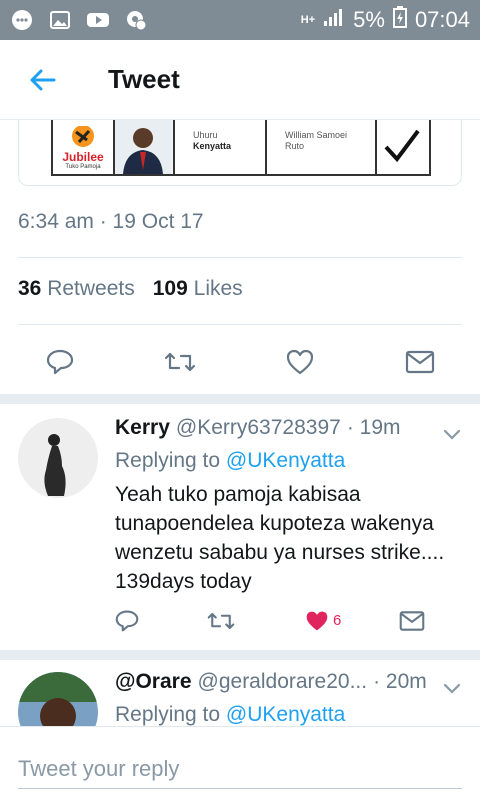  What do you see at coordinates (136, 20) in the screenshot?
I see `settings-badge-icon` at bounding box center [136, 20].